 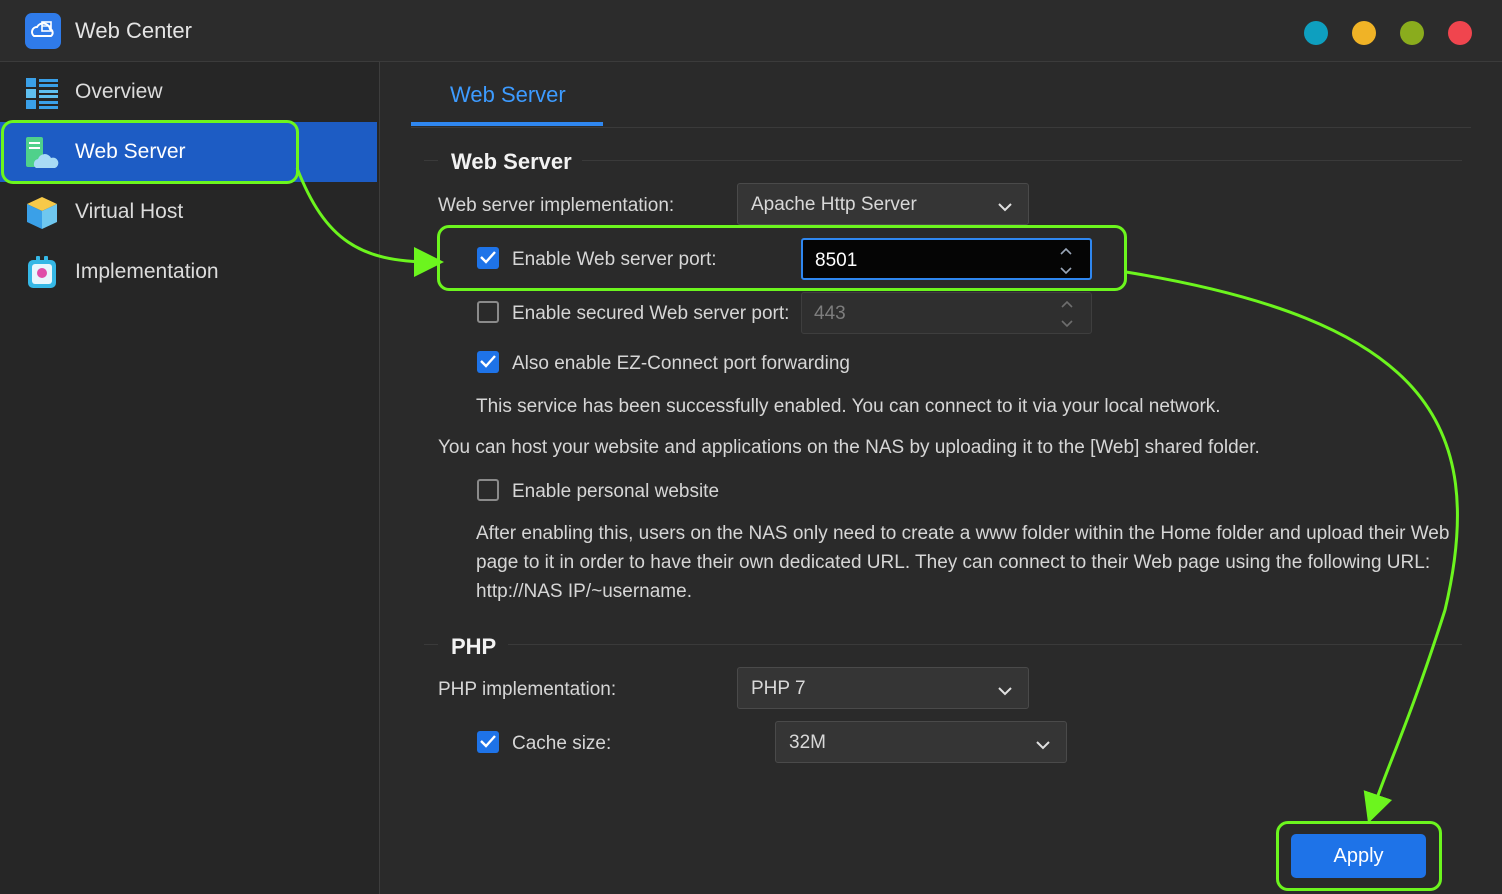 I want to click on window-yellow-button, so click(x=1364, y=33).